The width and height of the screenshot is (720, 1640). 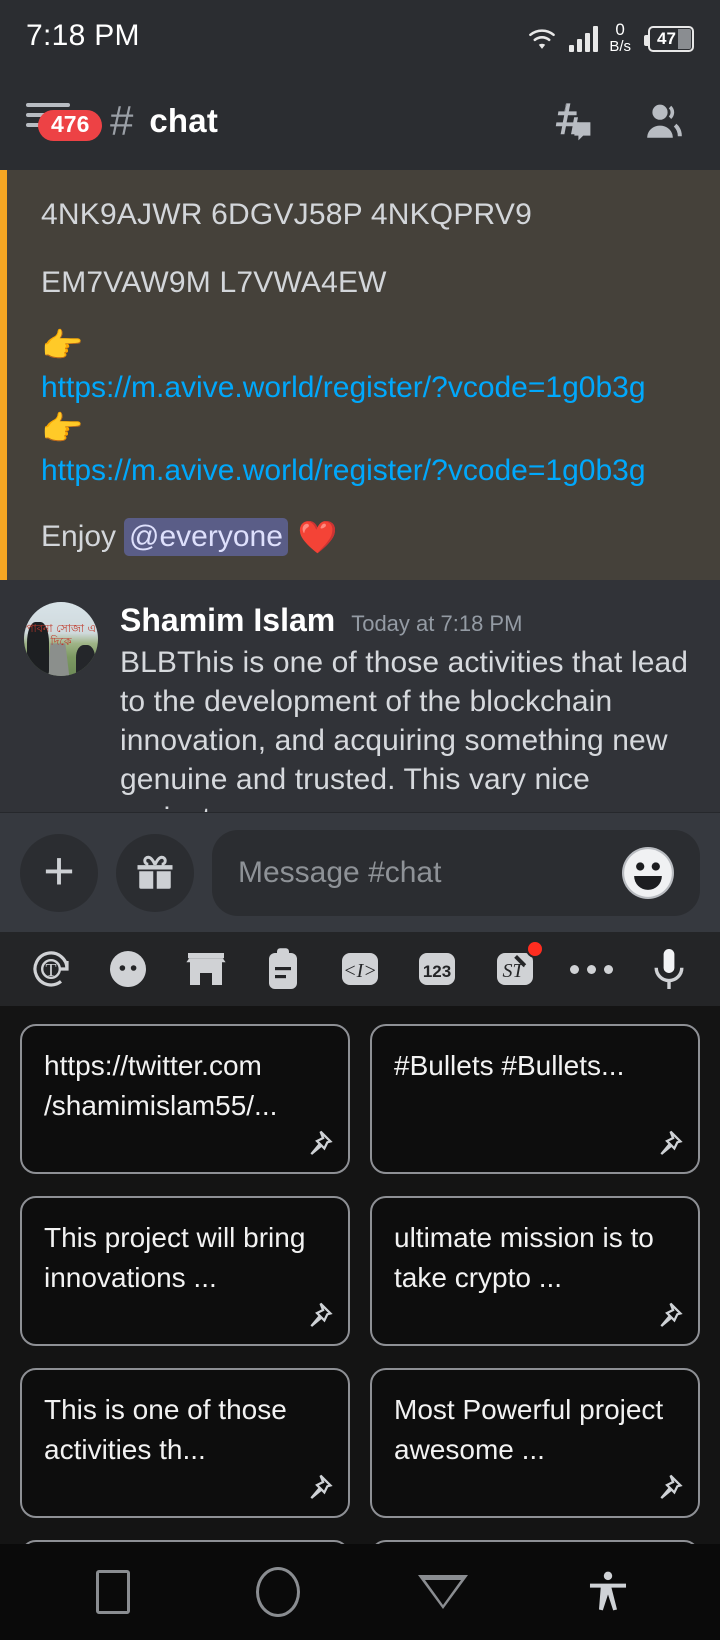 I want to click on promo-codes-line-2: EM7VAW9M L7VWA4EW, so click(x=214, y=282).